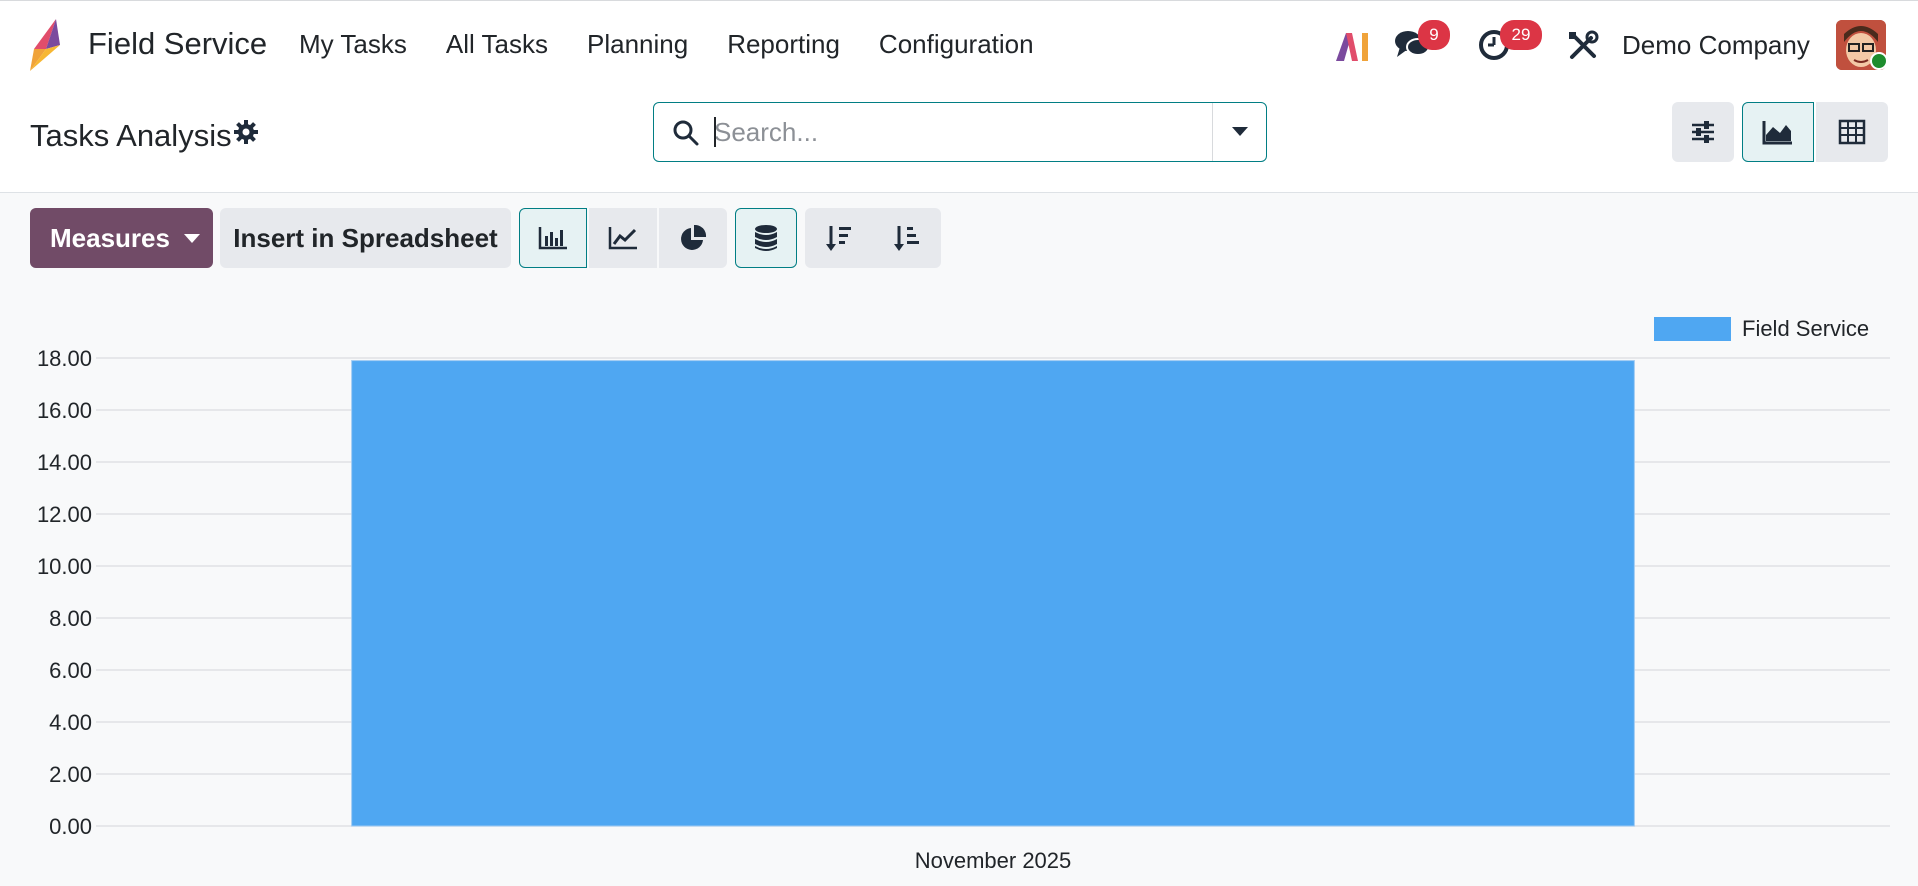 Image resolution: width=1918 pixels, height=886 pixels. What do you see at coordinates (783, 44) in the screenshot?
I see `menu-reporting: Reporting` at bounding box center [783, 44].